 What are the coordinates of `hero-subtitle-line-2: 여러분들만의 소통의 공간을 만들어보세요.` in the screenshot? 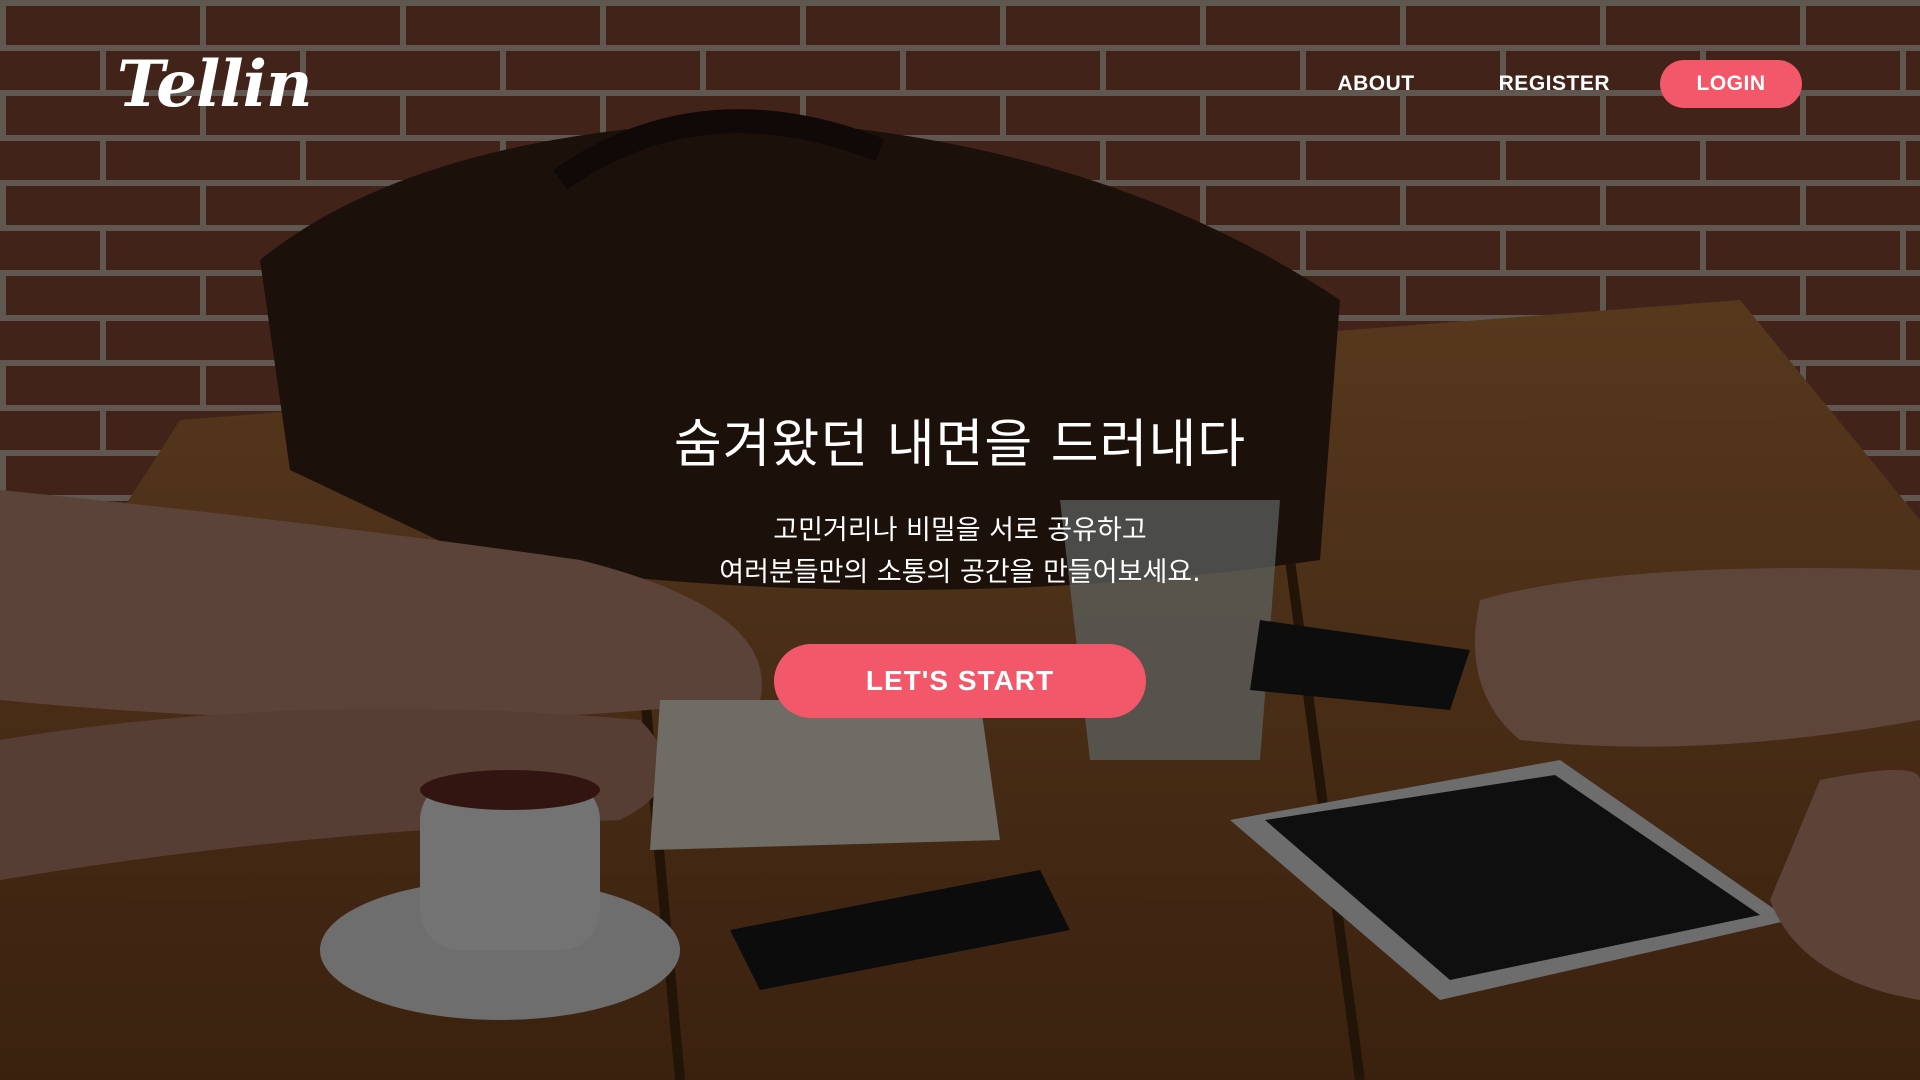 It's located at (960, 572).